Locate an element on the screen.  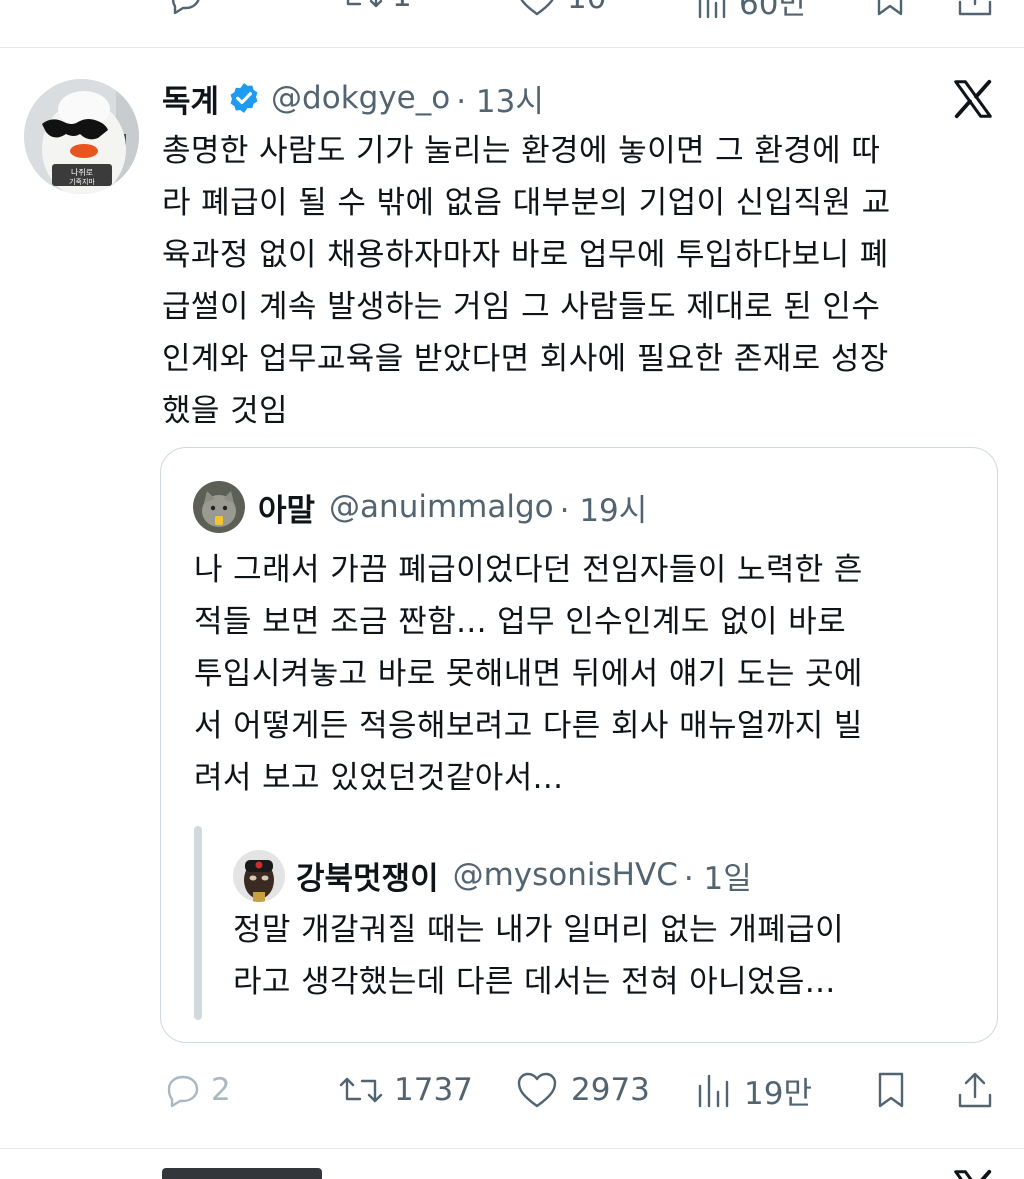
nested-avatar is located at coordinates (259, 876).